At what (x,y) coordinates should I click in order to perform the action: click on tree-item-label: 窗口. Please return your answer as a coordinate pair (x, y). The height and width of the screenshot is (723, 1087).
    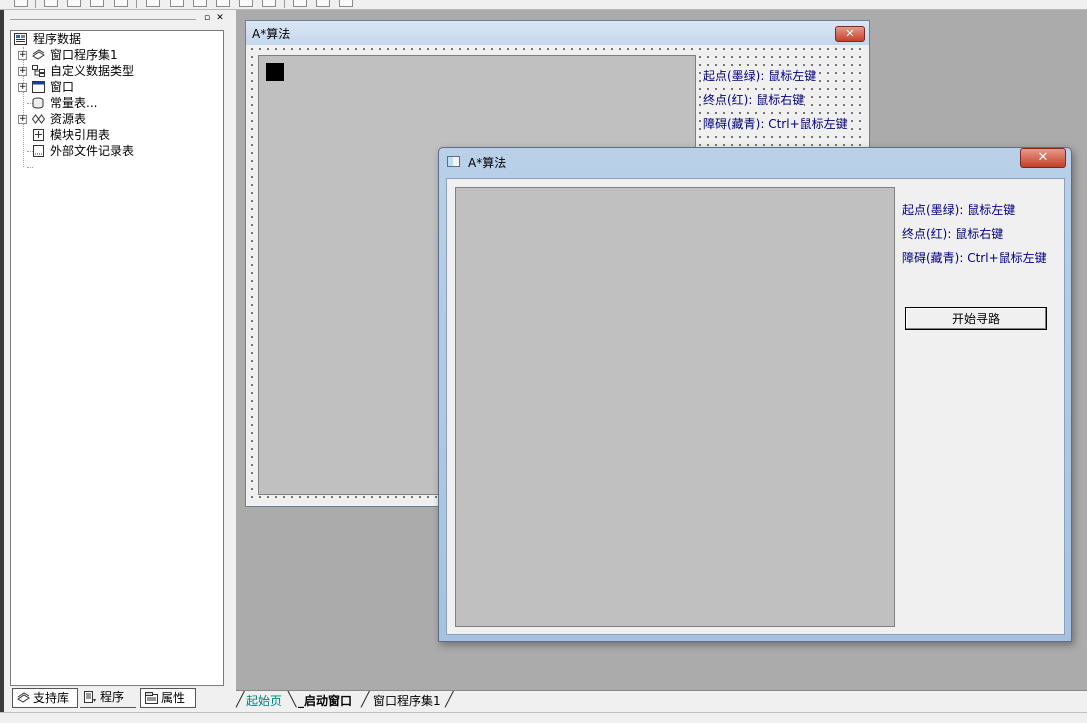
    Looking at the image, I should click on (62, 87).